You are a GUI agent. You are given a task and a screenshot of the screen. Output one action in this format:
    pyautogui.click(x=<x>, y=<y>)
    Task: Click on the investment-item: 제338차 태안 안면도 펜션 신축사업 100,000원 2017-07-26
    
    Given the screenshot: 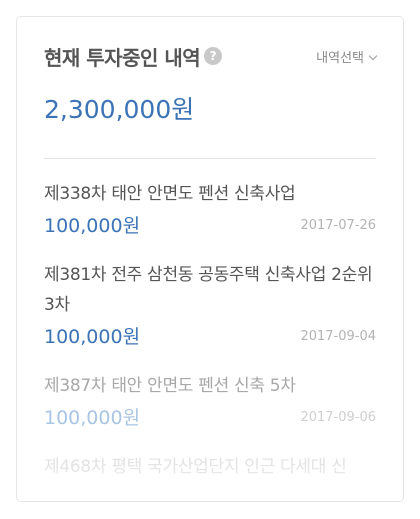 What is the action you would take?
    pyautogui.click(x=210, y=211)
    